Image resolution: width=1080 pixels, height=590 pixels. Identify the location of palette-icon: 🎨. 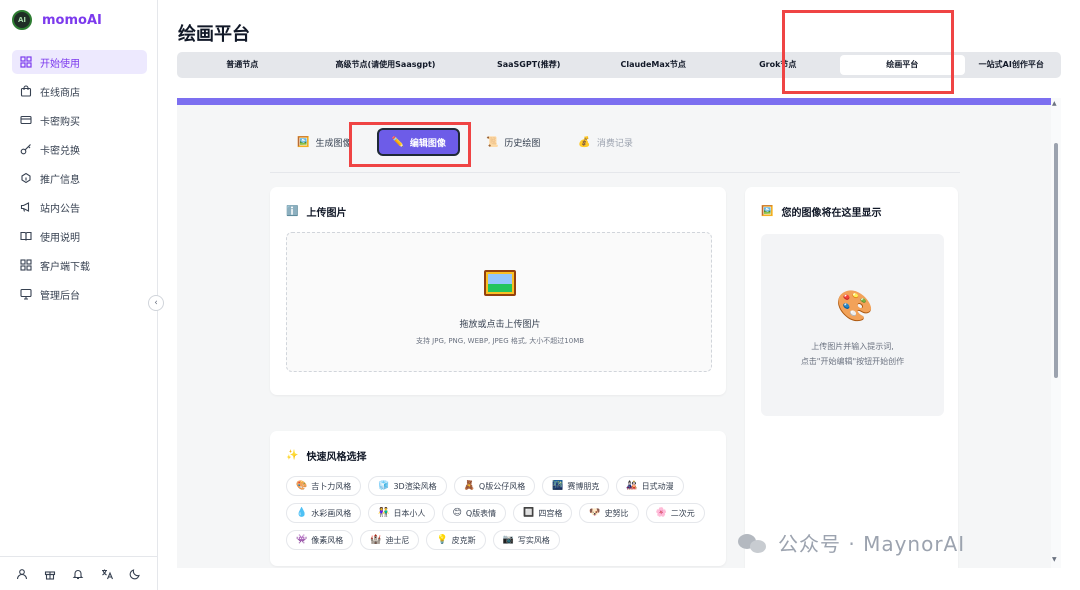
(855, 306).